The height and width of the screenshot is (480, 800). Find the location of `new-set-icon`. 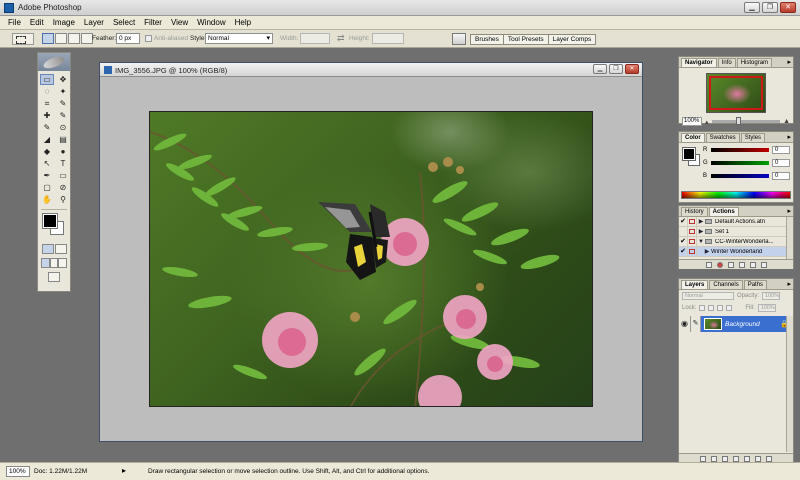

new-set-icon is located at coordinates (736, 458).